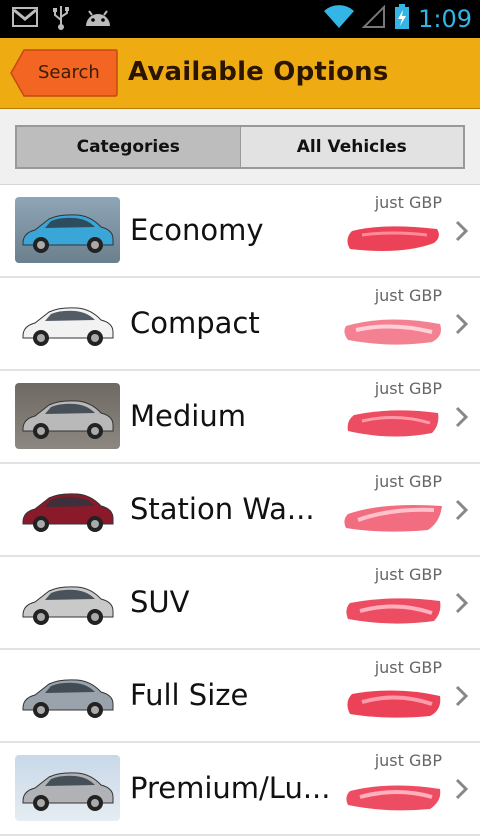 The height and width of the screenshot is (836, 480). I want to click on list-item-compact: Compact just GBP, so click(240, 324).